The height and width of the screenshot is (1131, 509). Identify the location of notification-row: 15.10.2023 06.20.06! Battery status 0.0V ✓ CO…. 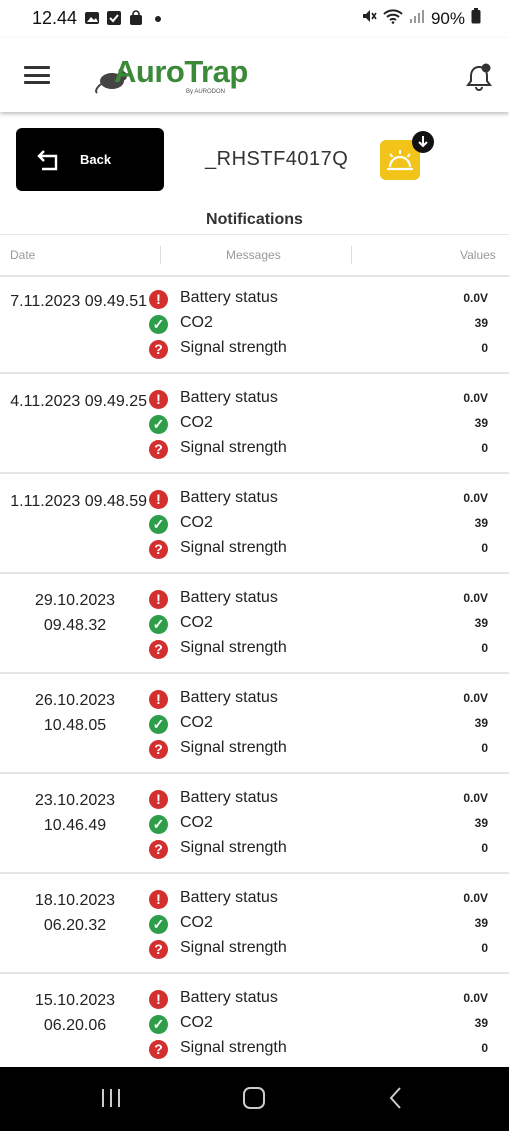
(254, 1024).